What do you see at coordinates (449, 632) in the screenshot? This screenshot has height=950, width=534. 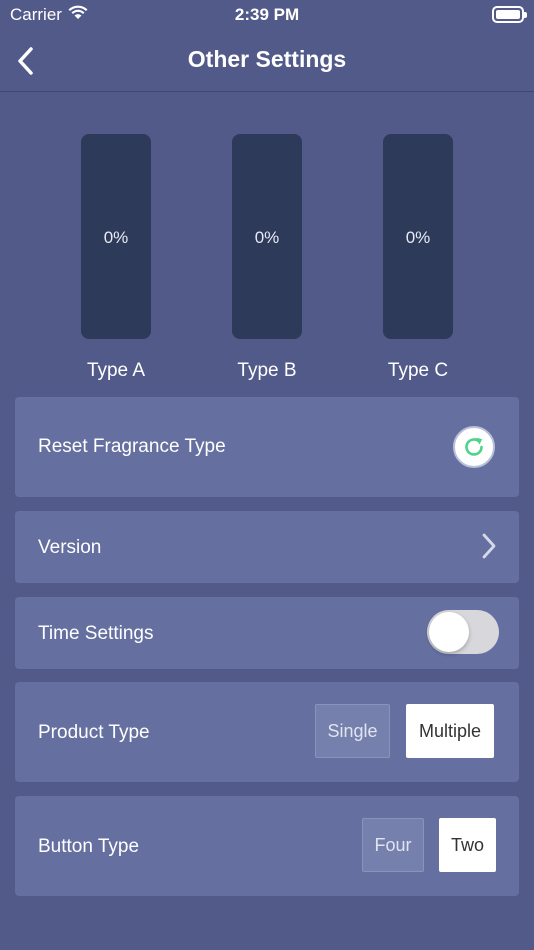 I see `toggle-knob` at bounding box center [449, 632].